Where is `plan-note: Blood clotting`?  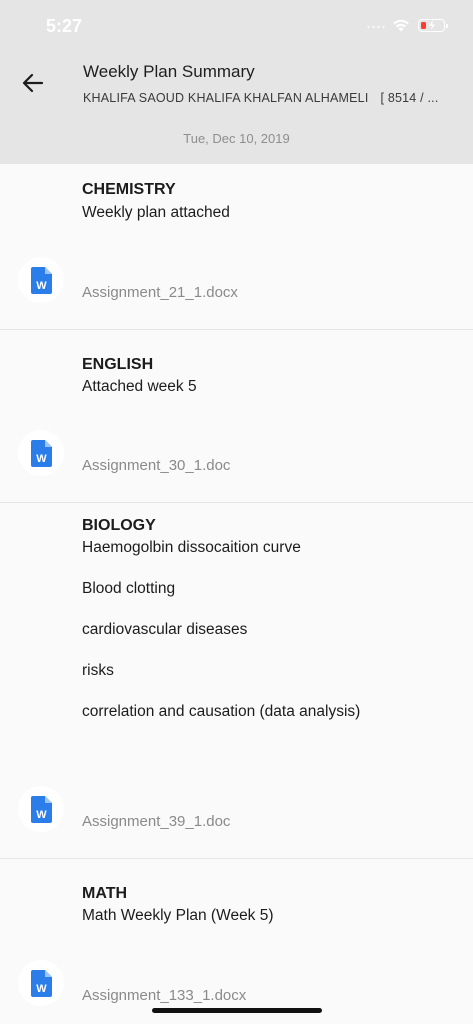 plan-note: Blood clotting is located at coordinates (129, 588).